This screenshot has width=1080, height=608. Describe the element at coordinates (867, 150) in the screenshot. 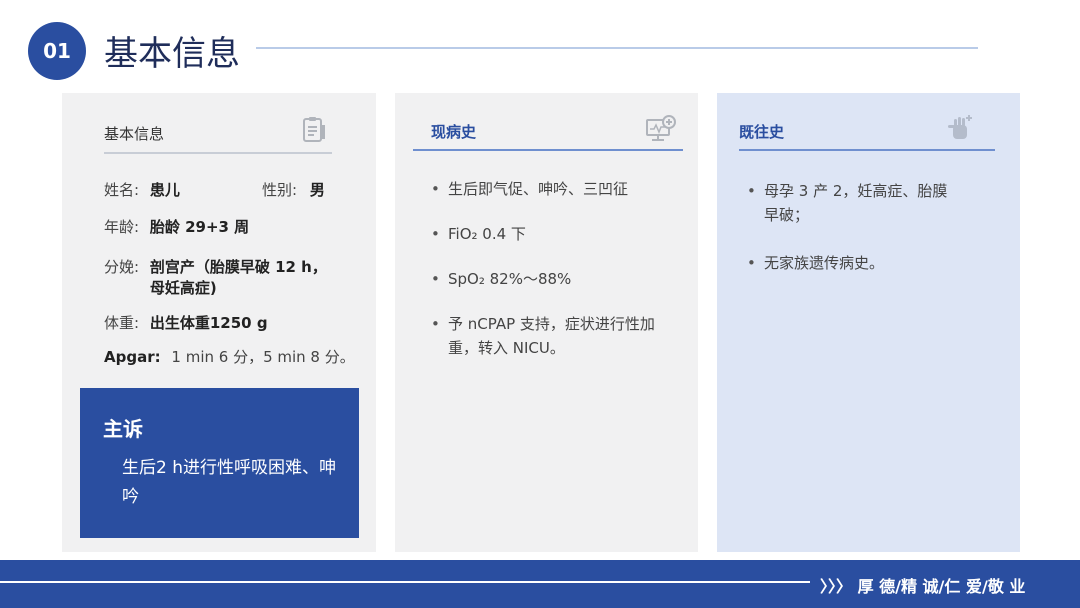

I see `past-history-rule` at that location.